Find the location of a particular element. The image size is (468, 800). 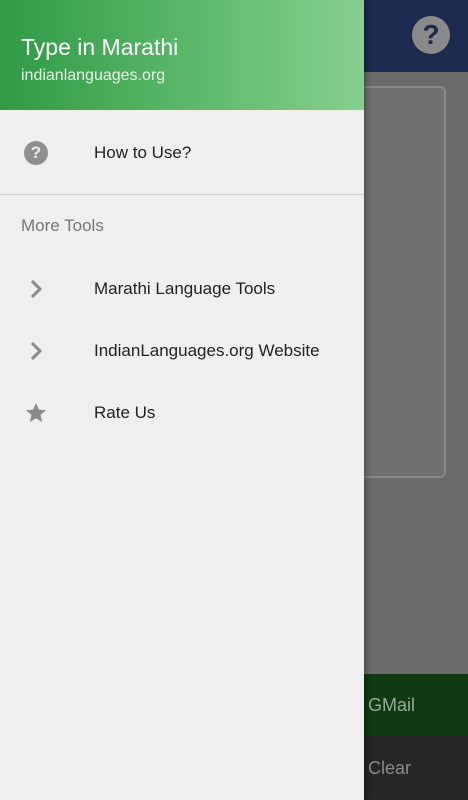

drawer-subtitle: indianlanguages.org is located at coordinates (93, 75).